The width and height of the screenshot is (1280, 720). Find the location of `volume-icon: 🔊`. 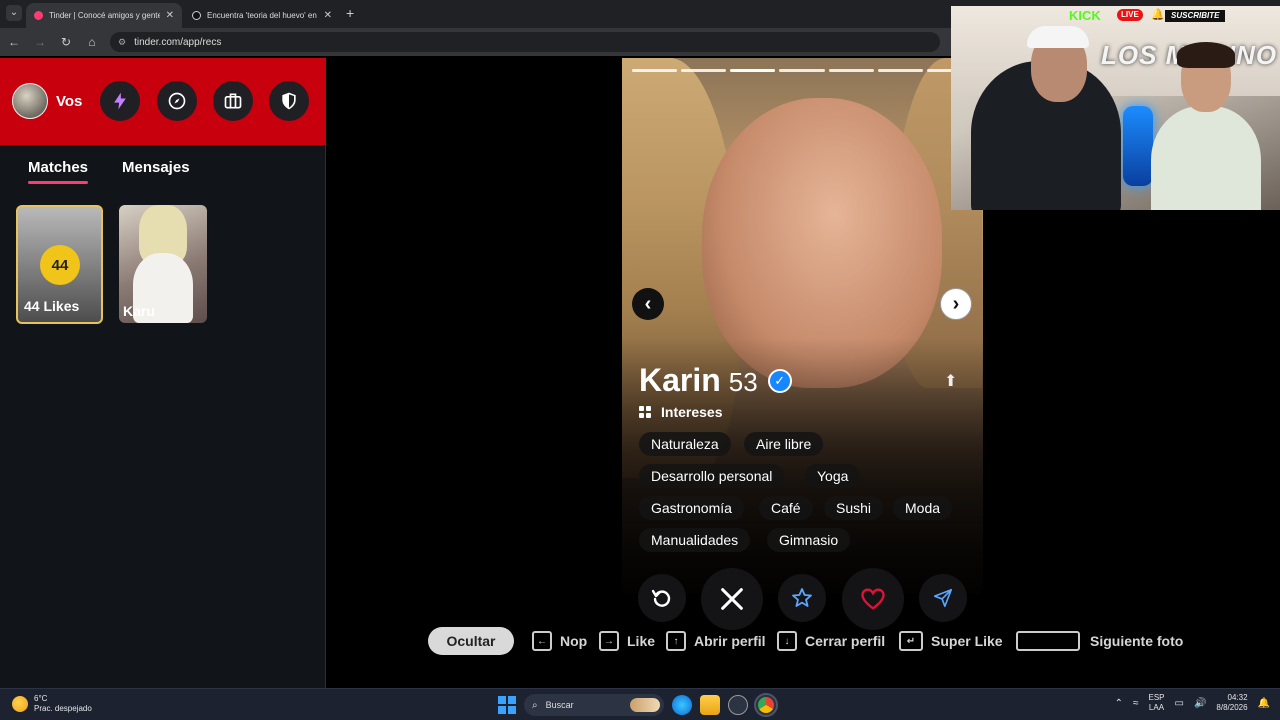

volume-icon: 🔊 is located at coordinates (1200, 703).